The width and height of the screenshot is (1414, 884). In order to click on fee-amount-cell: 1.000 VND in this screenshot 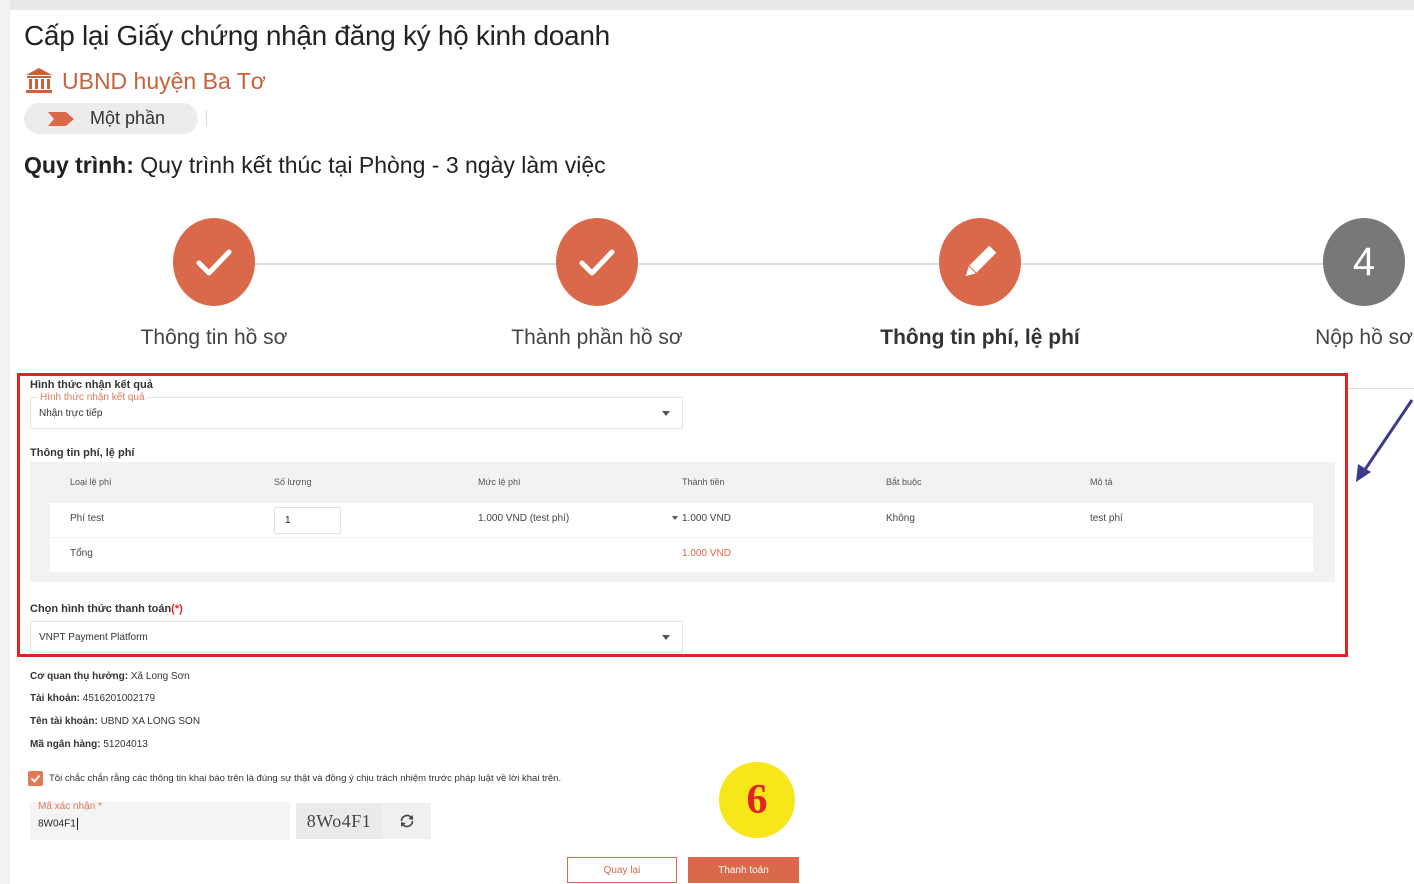, I will do `click(701, 518)`.